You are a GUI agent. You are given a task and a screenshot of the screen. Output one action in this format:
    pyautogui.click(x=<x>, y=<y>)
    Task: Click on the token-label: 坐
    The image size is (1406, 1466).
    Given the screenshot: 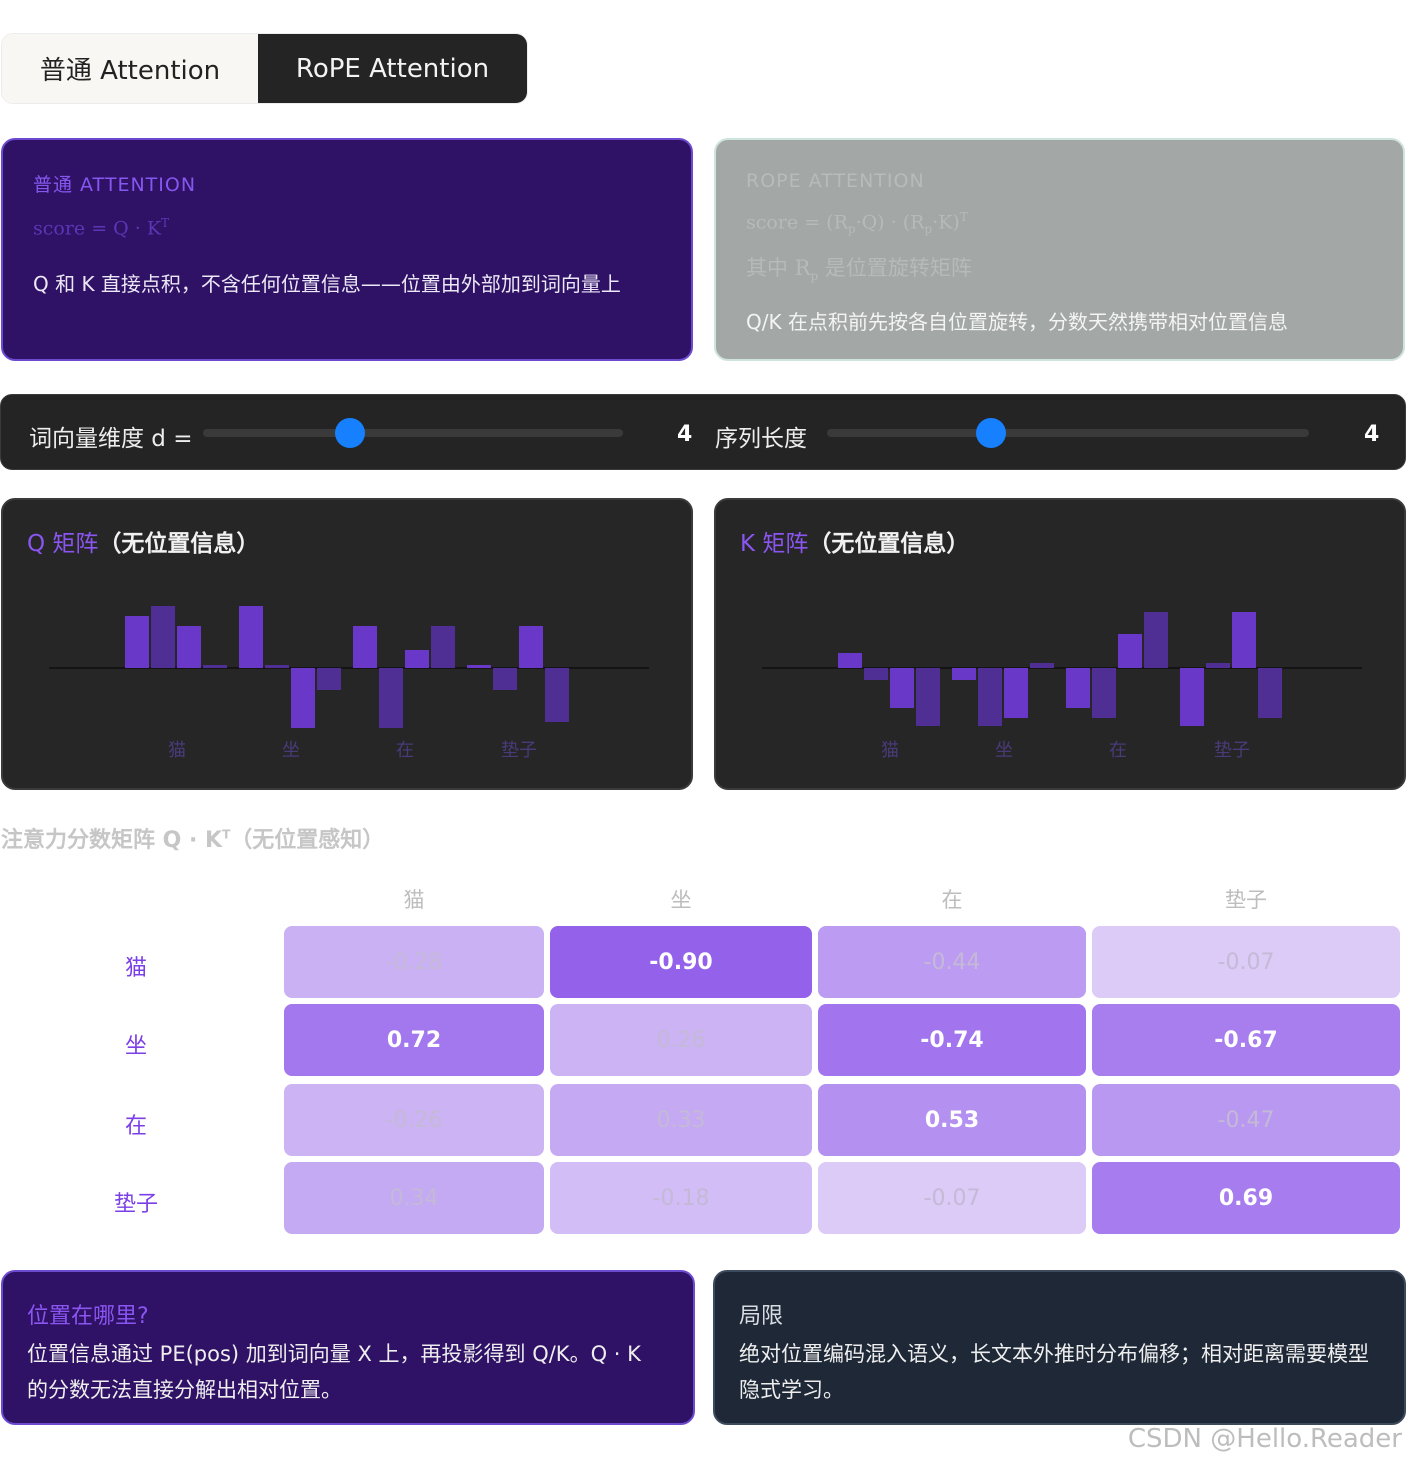 What is the action you would take?
    pyautogui.click(x=291, y=750)
    